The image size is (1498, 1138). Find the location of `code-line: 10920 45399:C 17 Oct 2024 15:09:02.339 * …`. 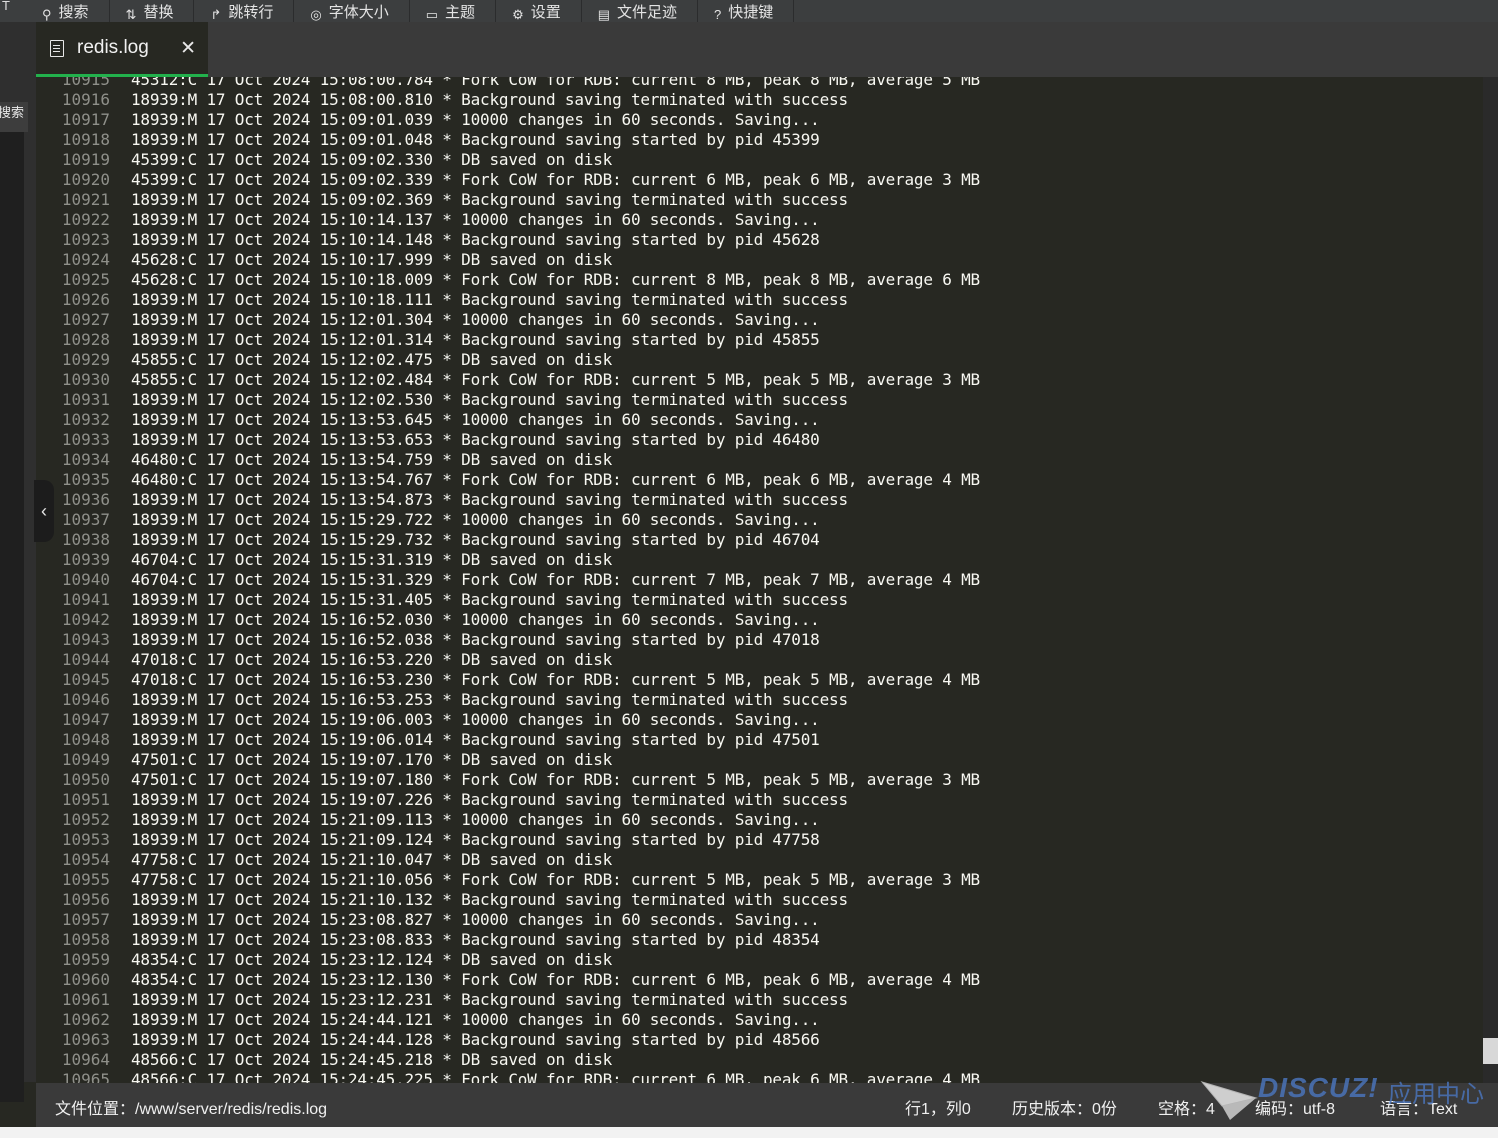

code-line: 10920 45399:C 17 Oct 2024 15:09:02.339 * … is located at coordinates (759, 180).